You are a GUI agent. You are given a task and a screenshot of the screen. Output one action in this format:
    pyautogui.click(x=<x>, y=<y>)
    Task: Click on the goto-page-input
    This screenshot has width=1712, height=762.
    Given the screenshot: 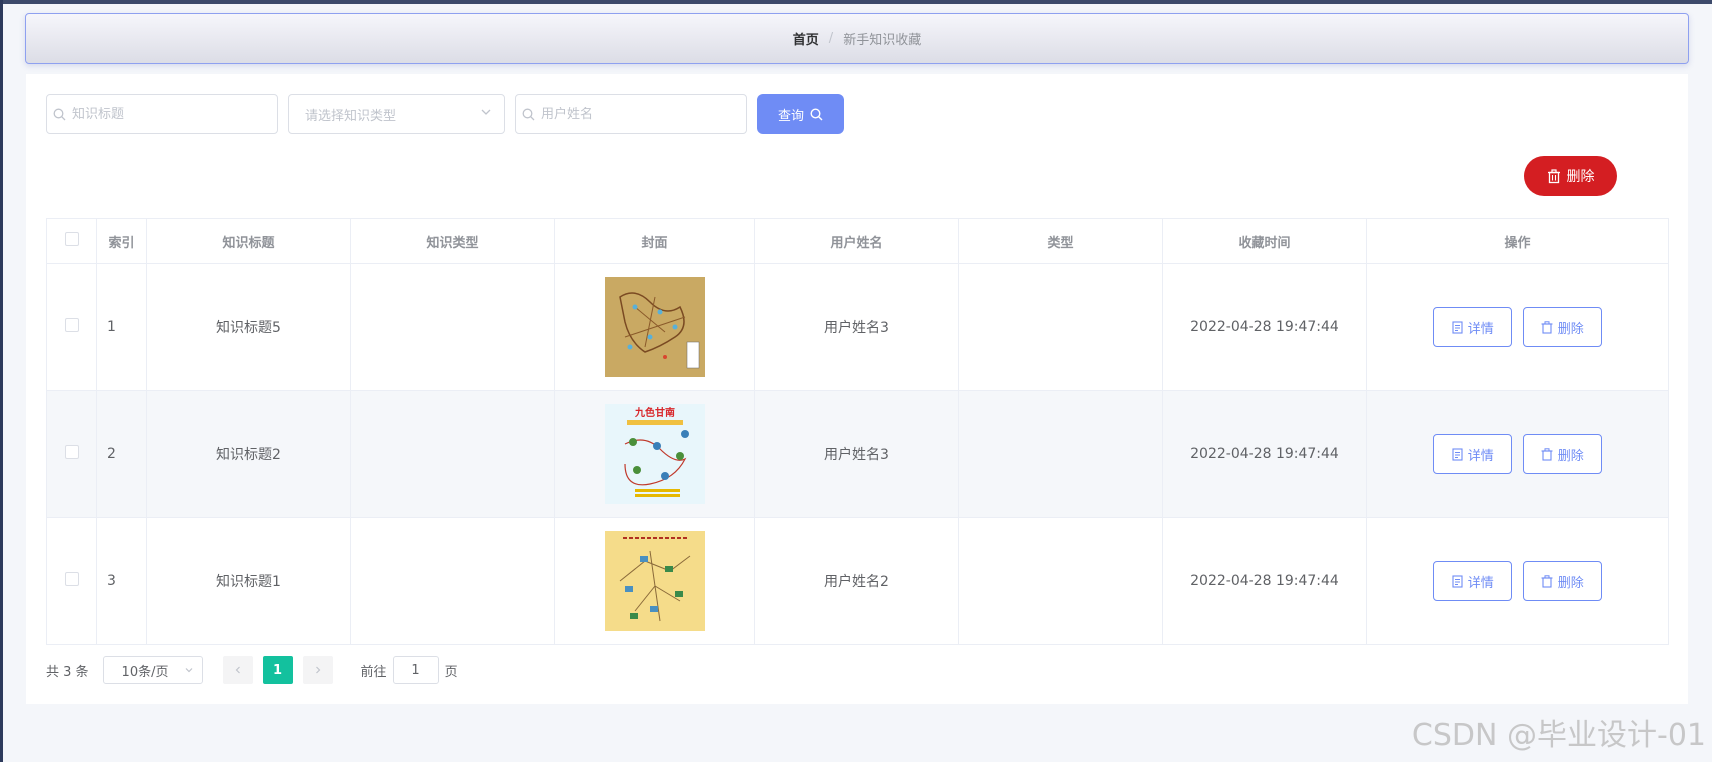 What is the action you would take?
    pyautogui.click(x=415, y=670)
    